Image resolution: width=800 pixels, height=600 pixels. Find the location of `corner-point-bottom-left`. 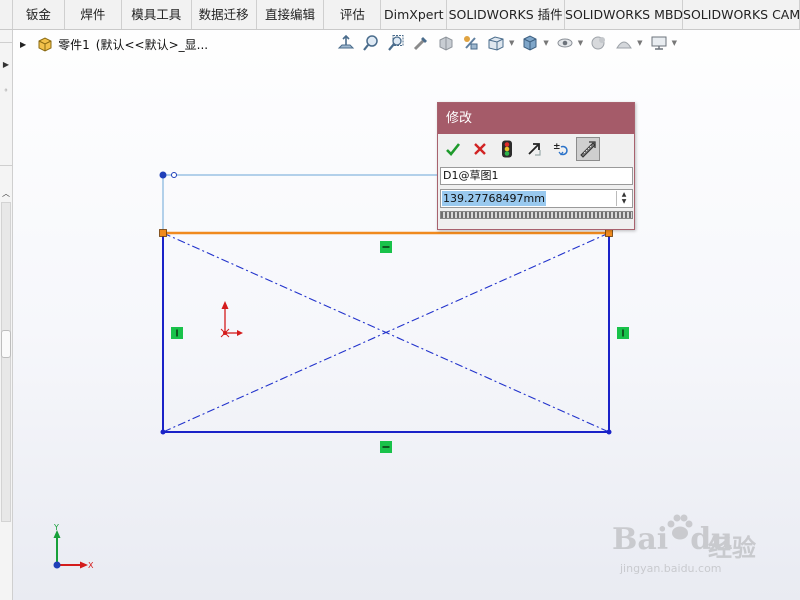

corner-point-bottom-left is located at coordinates (163, 432).